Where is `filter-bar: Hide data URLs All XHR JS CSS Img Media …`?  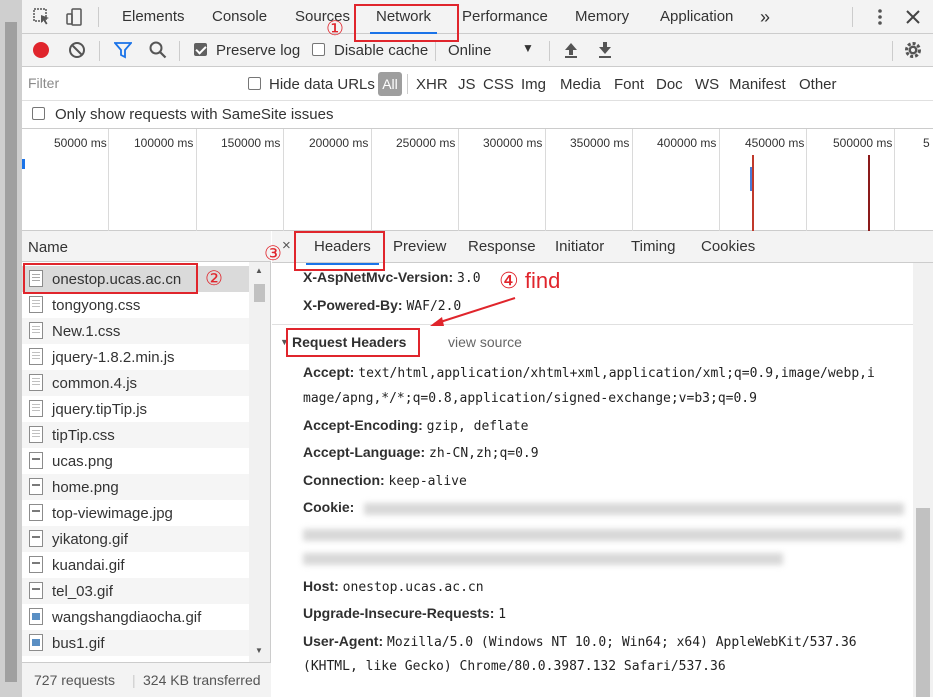 filter-bar: Hide data URLs All XHR JS CSS Img Media … is located at coordinates (477, 84).